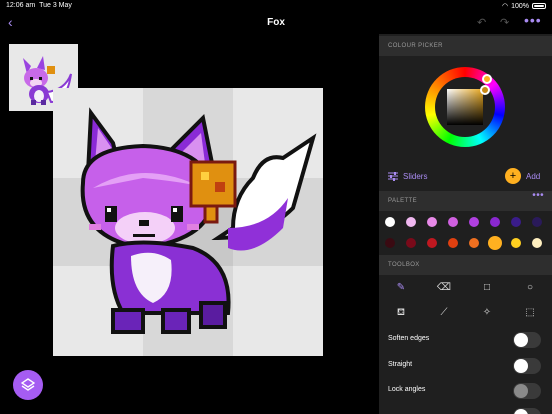 This screenshot has height=414, width=552. I want to click on plus-icon: +, so click(513, 176).